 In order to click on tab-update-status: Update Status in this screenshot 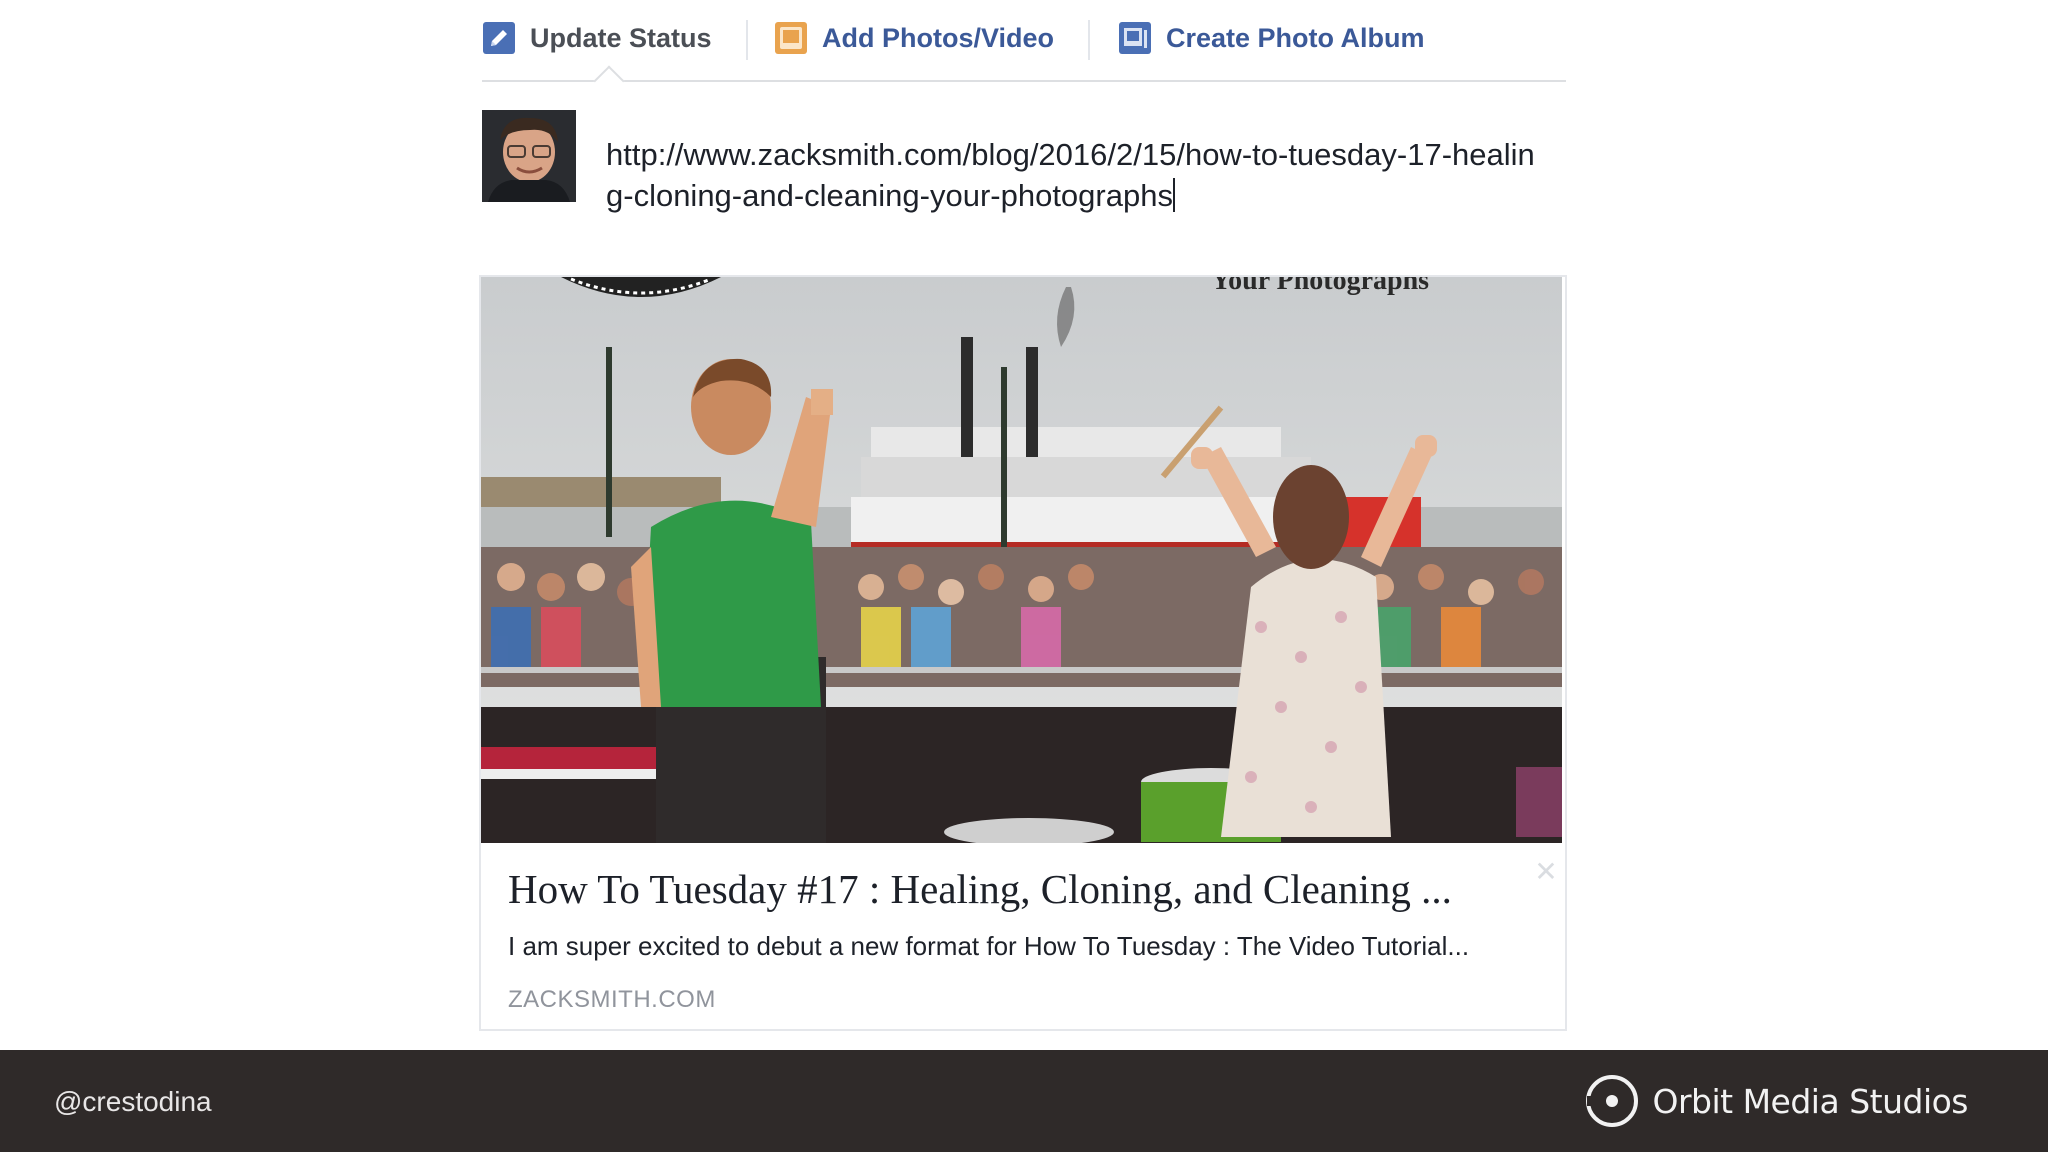, I will do `click(597, 38)`.